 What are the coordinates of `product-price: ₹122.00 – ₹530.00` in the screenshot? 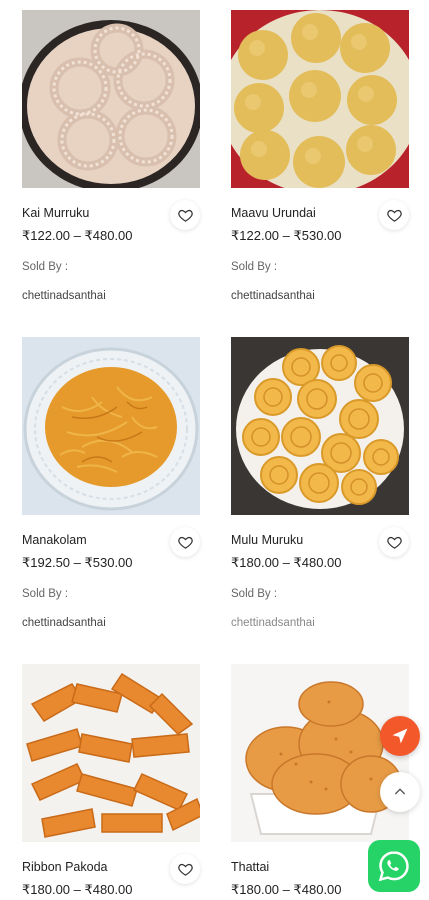 It's located at (286, 235).